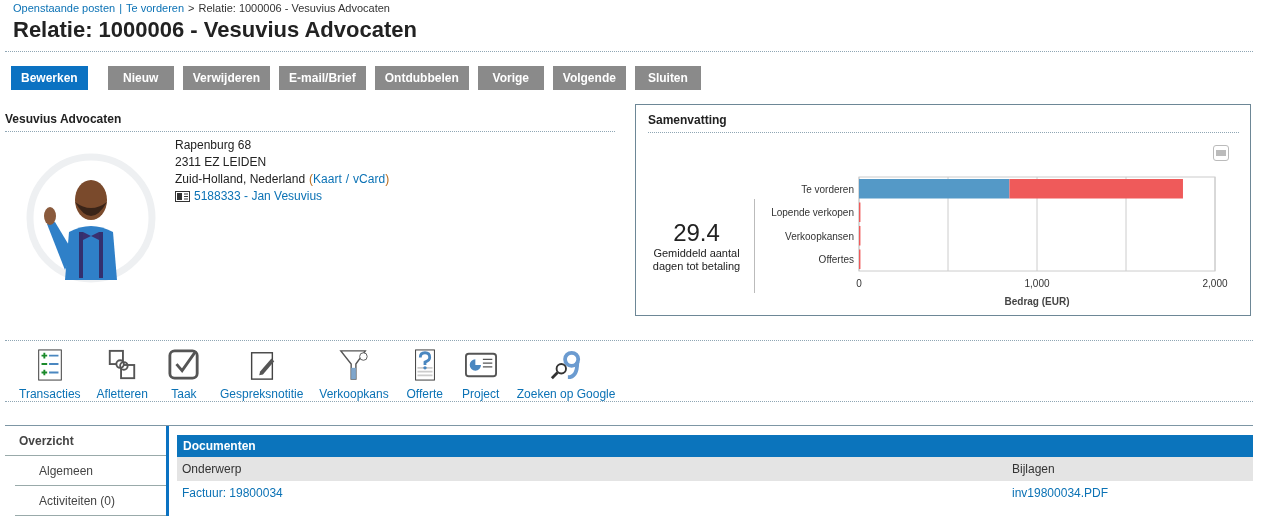  What do you see at coordinates (859, 283) in the screenshot?
I see `tick-label: 0` at bounding box center [859, 283].